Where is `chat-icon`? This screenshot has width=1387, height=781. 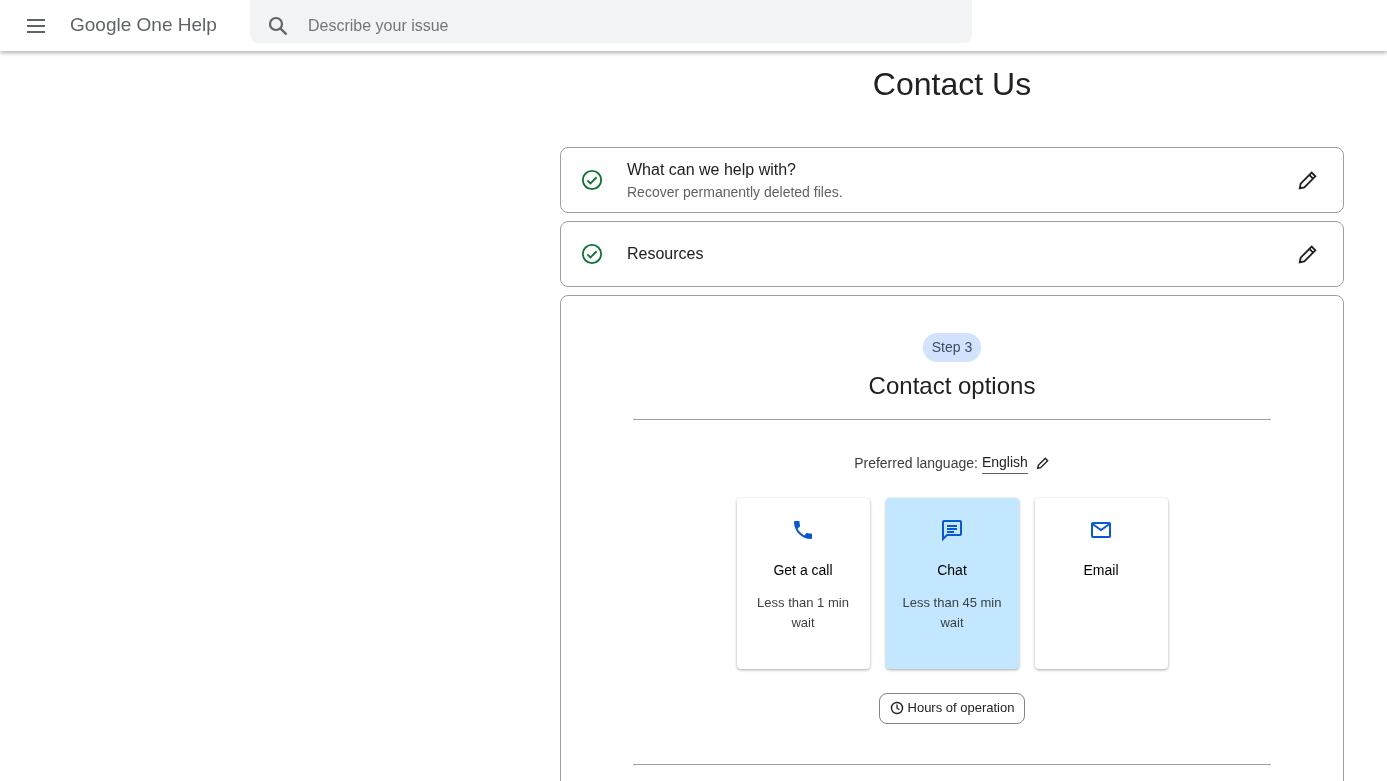
chat-icon is located at coordinates (952, 530).